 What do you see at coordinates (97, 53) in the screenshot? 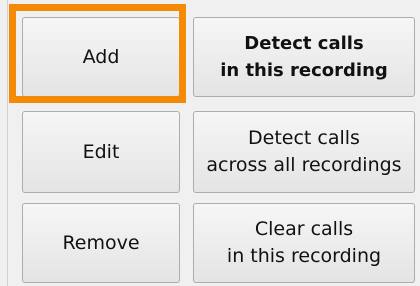
I see `focus-highlight` at bounding box center [97, 53].